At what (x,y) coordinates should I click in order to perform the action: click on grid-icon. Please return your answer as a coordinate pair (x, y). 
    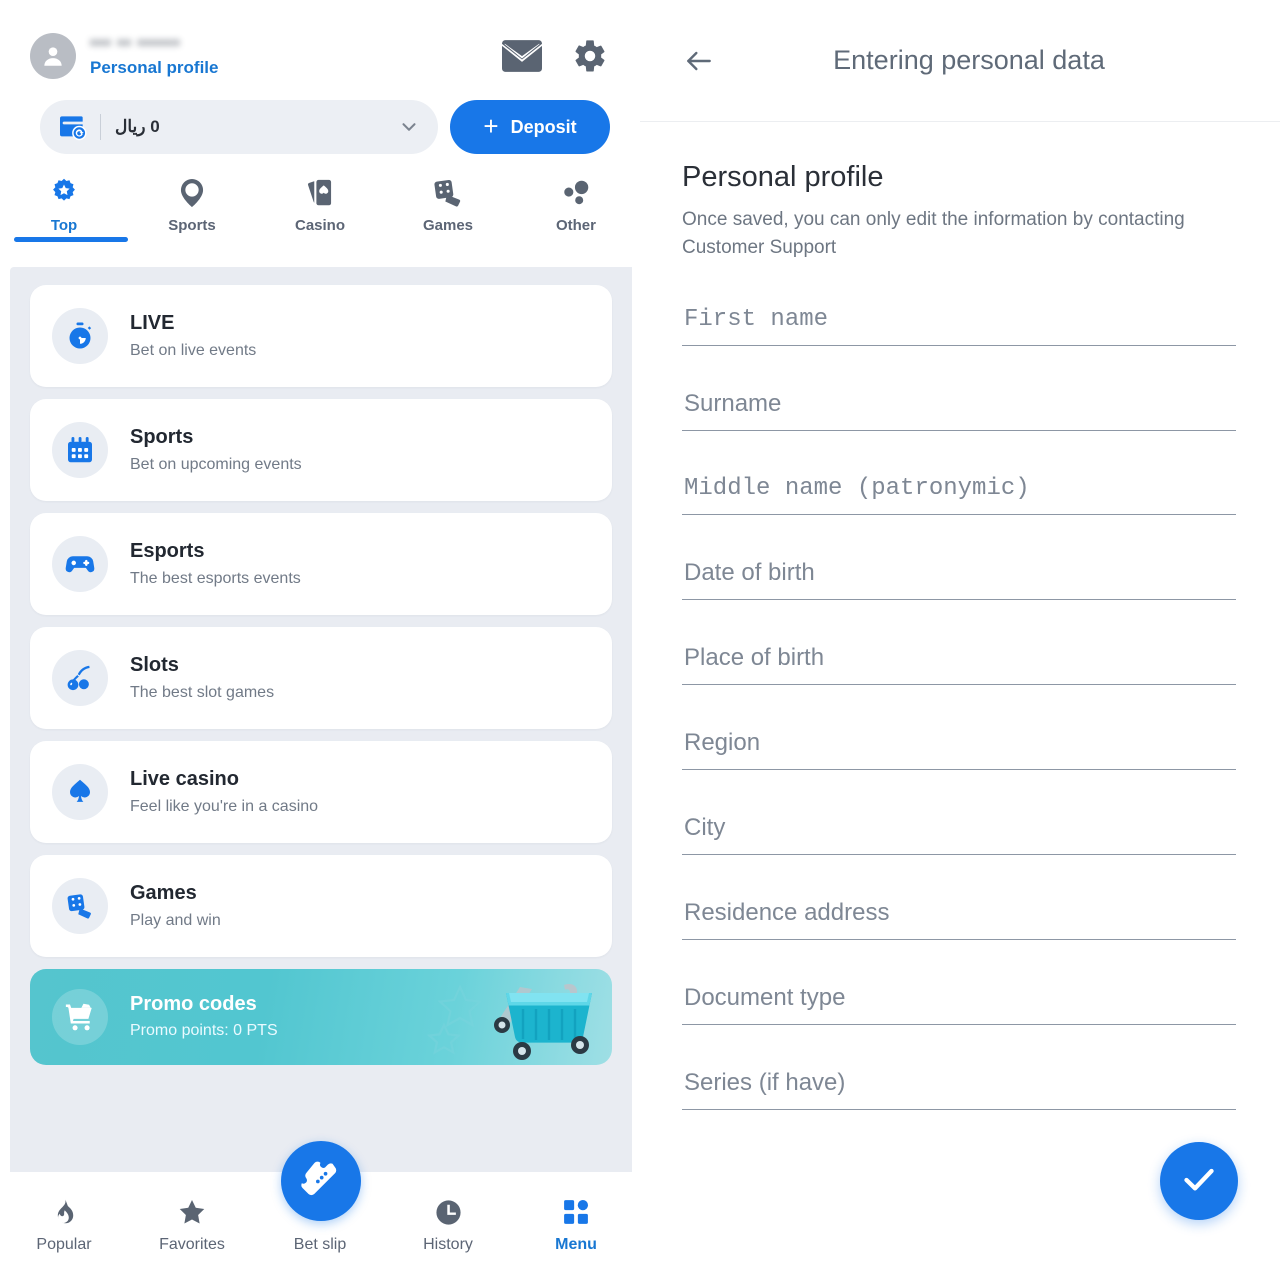
    Looking at the image, I should click on (576, 1212).